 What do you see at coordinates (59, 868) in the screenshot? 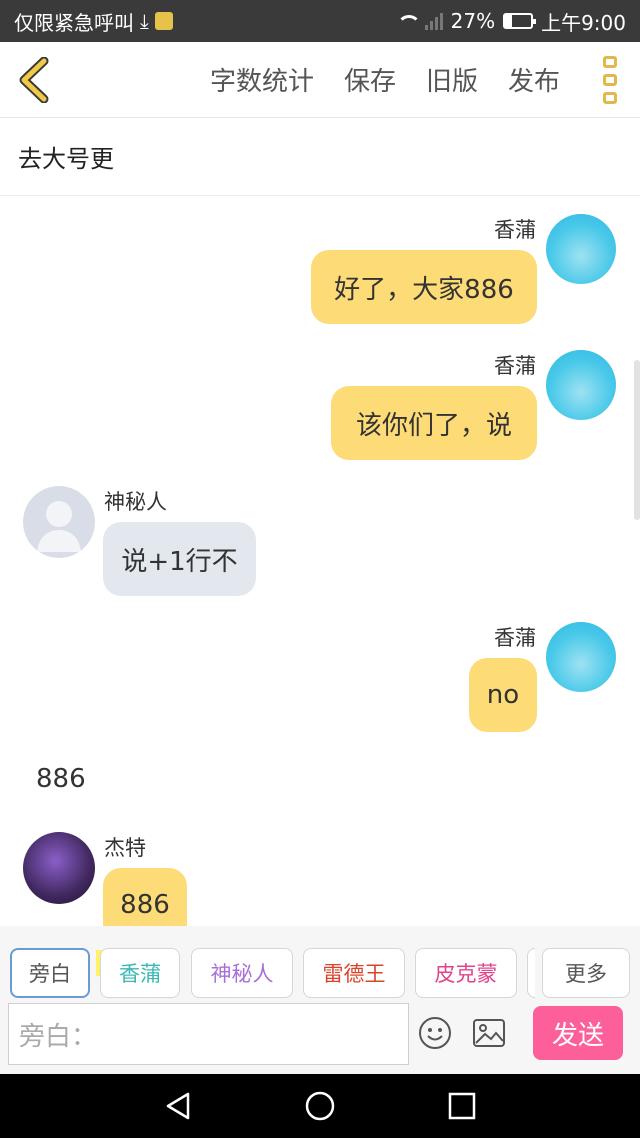
I see `avatar-jiete` at bounding box center [59, 868].